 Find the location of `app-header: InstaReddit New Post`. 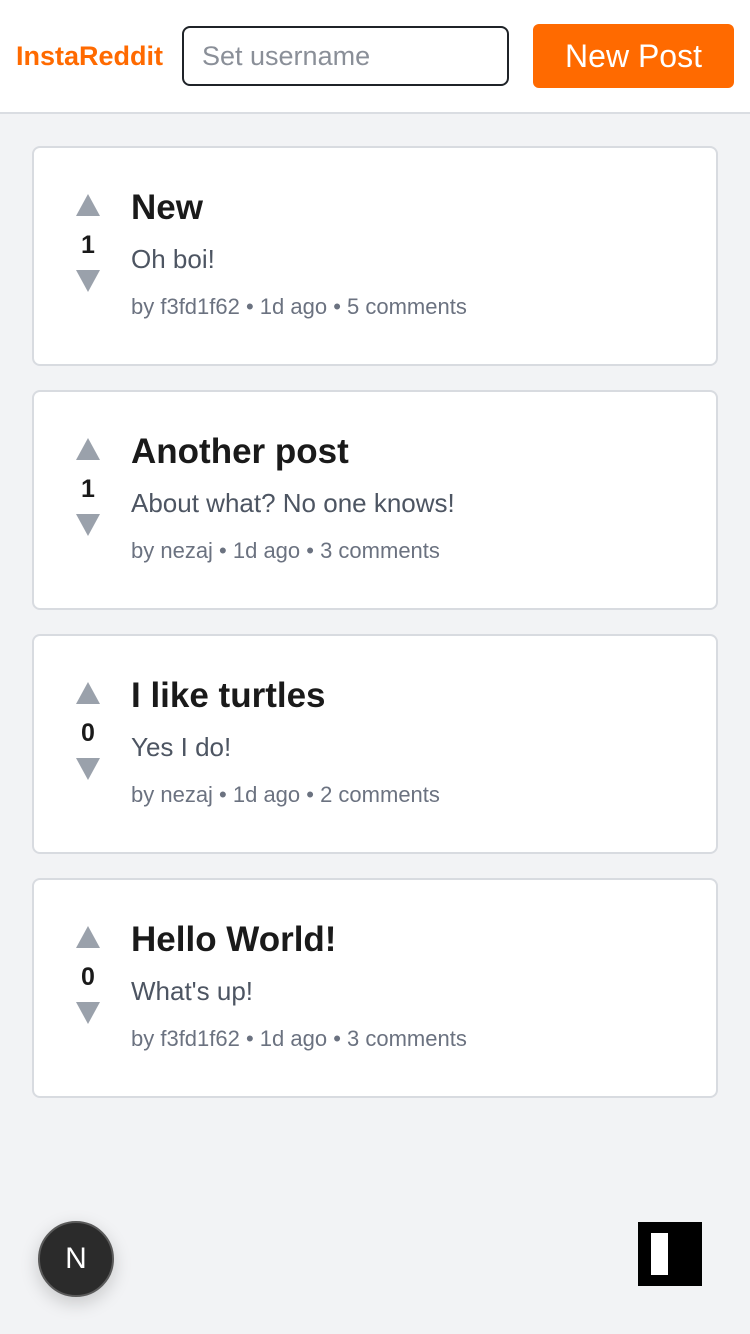

app-header: InstaReddit New Post is located at coordinates (375, 57).